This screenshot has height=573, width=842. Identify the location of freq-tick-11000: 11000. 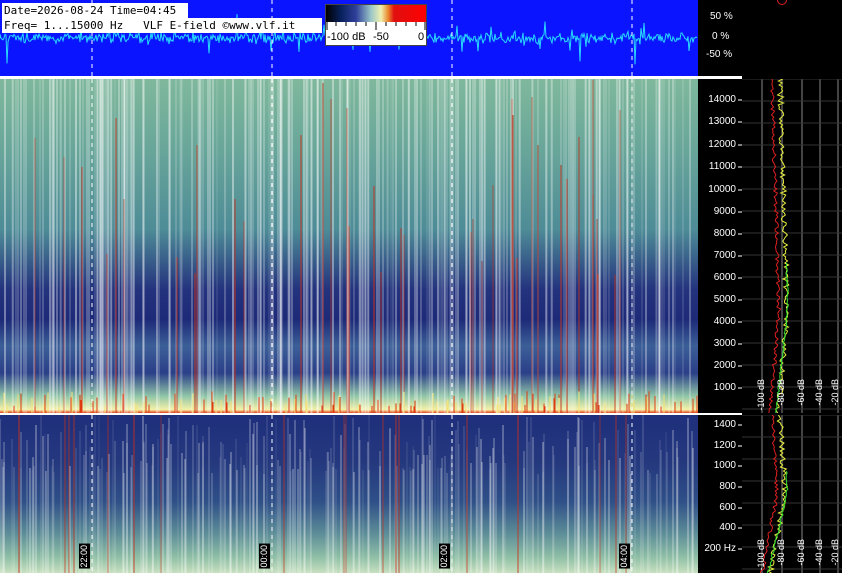
(722, 166).